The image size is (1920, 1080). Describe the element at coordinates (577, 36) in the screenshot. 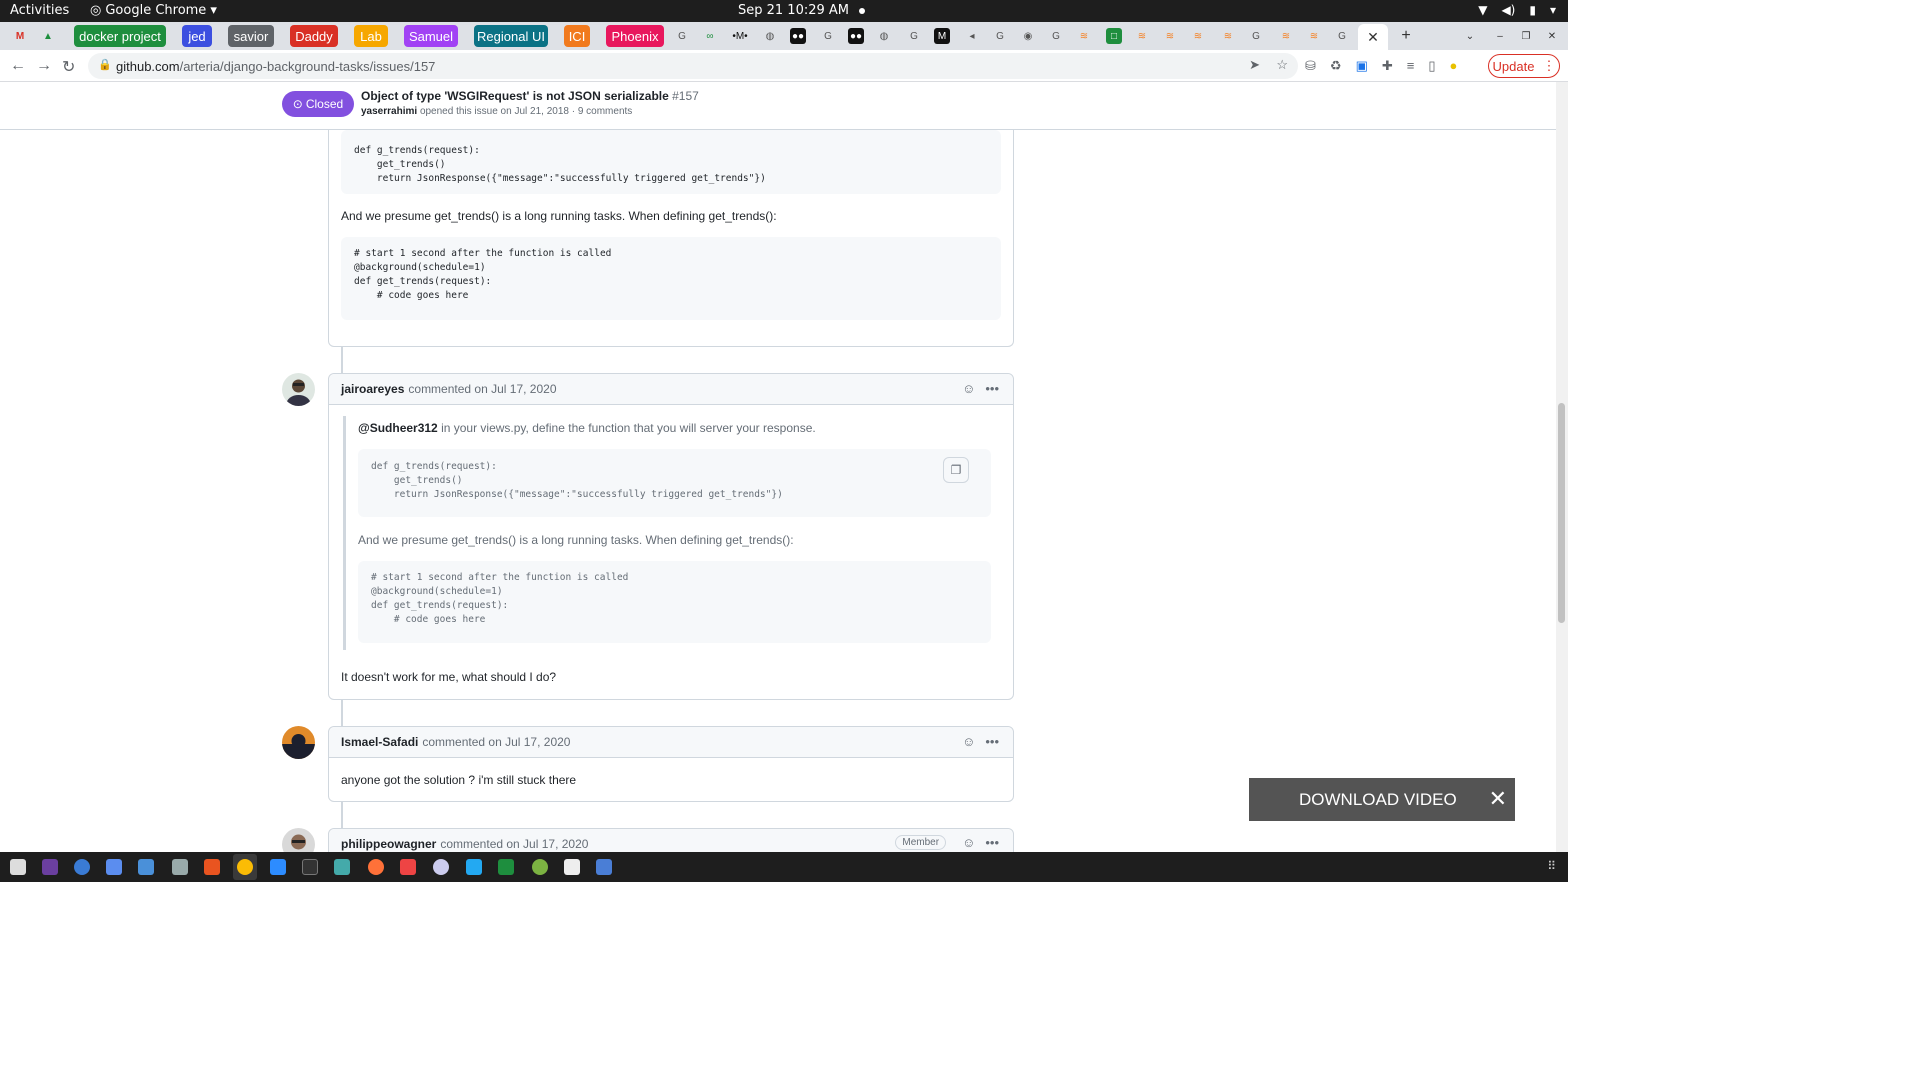

I see `bookmark-ici: ICI` at that location.